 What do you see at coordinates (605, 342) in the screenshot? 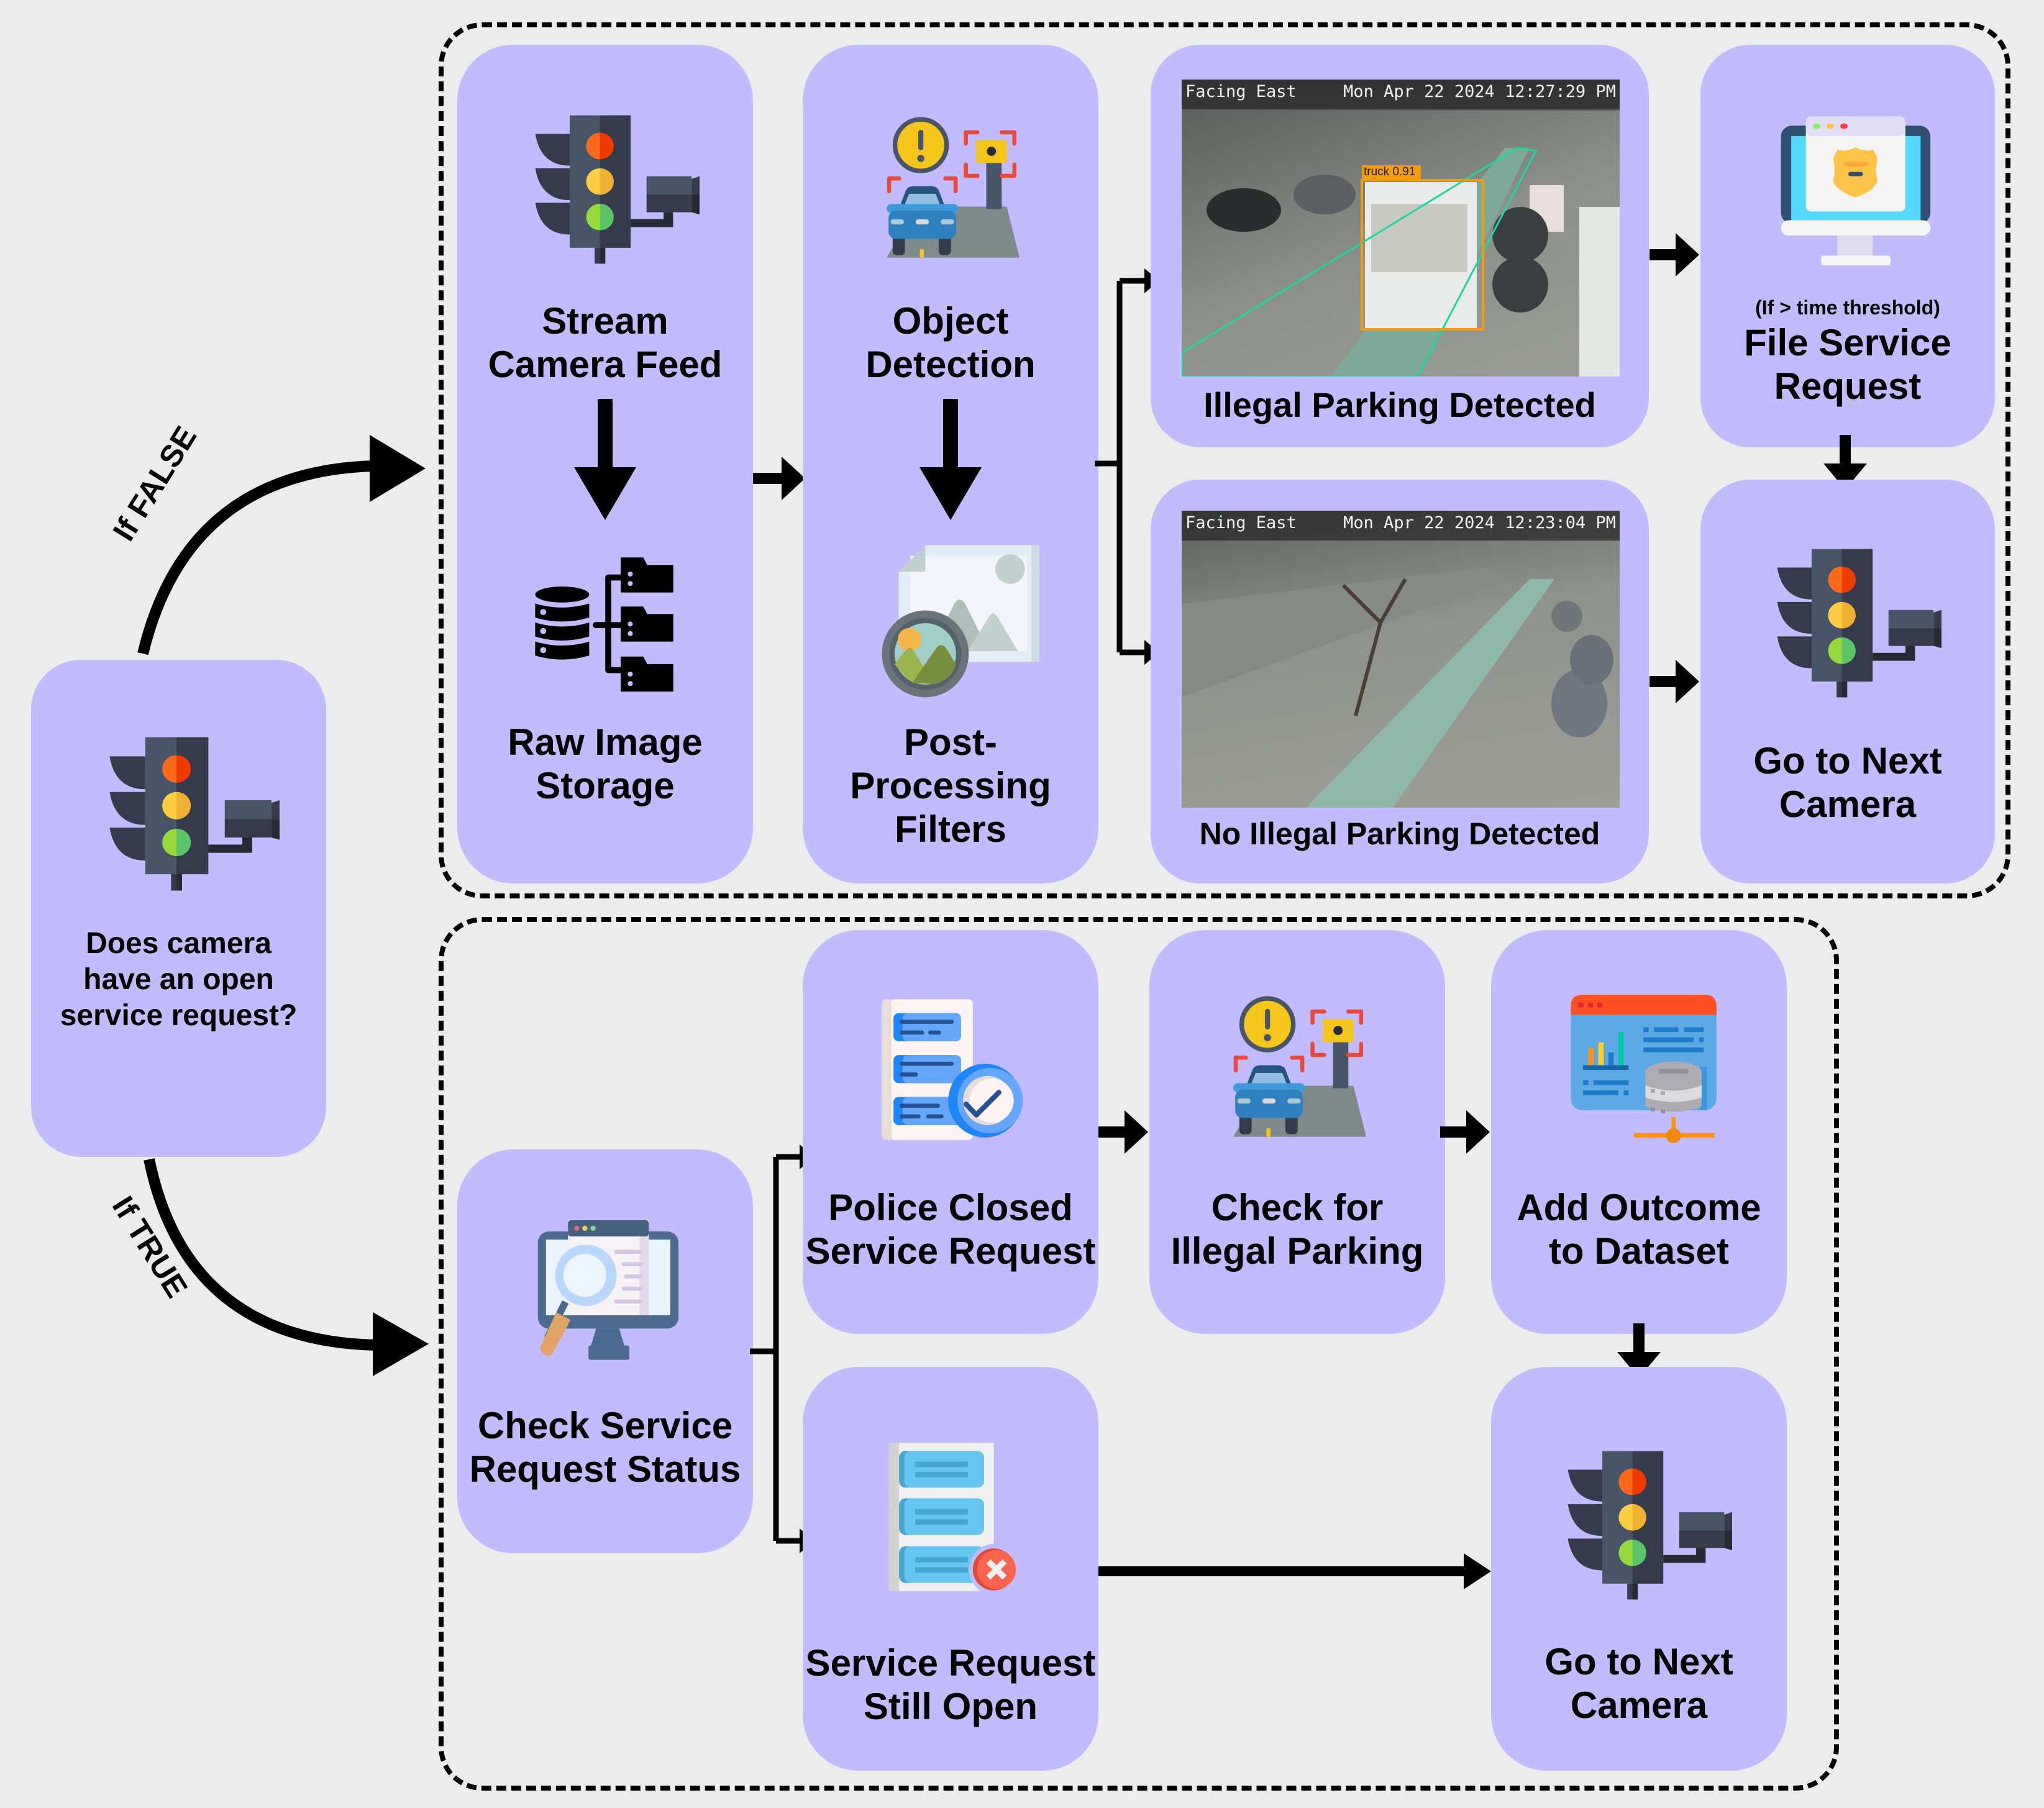
I see `stream-camera-feed-label: Stream Camera Feed` at bounding box center [605, 342].